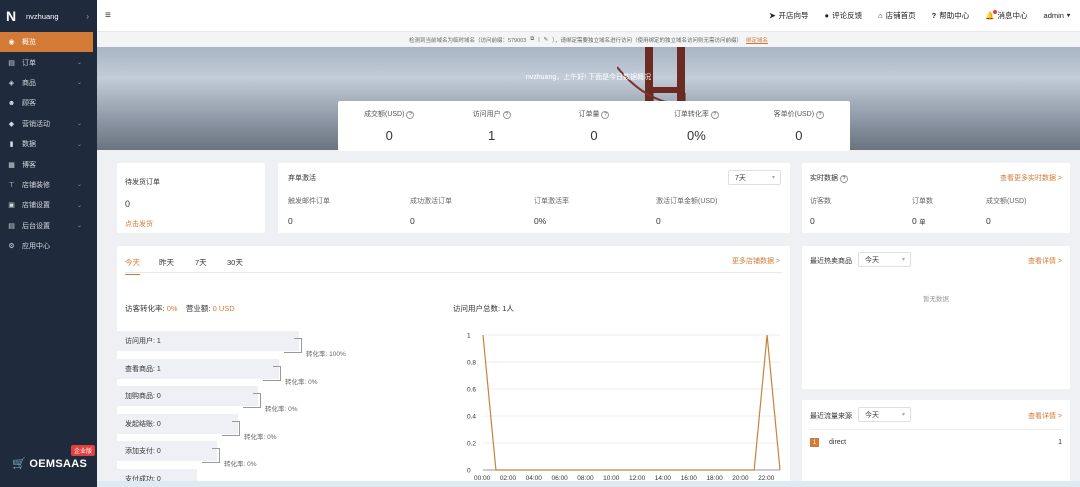 The height and width of the screenshot is (487, 1080). Describe the element at coordinates (11, 206) in the screenshot. I see `store-settings-icon: ▣` at that location.